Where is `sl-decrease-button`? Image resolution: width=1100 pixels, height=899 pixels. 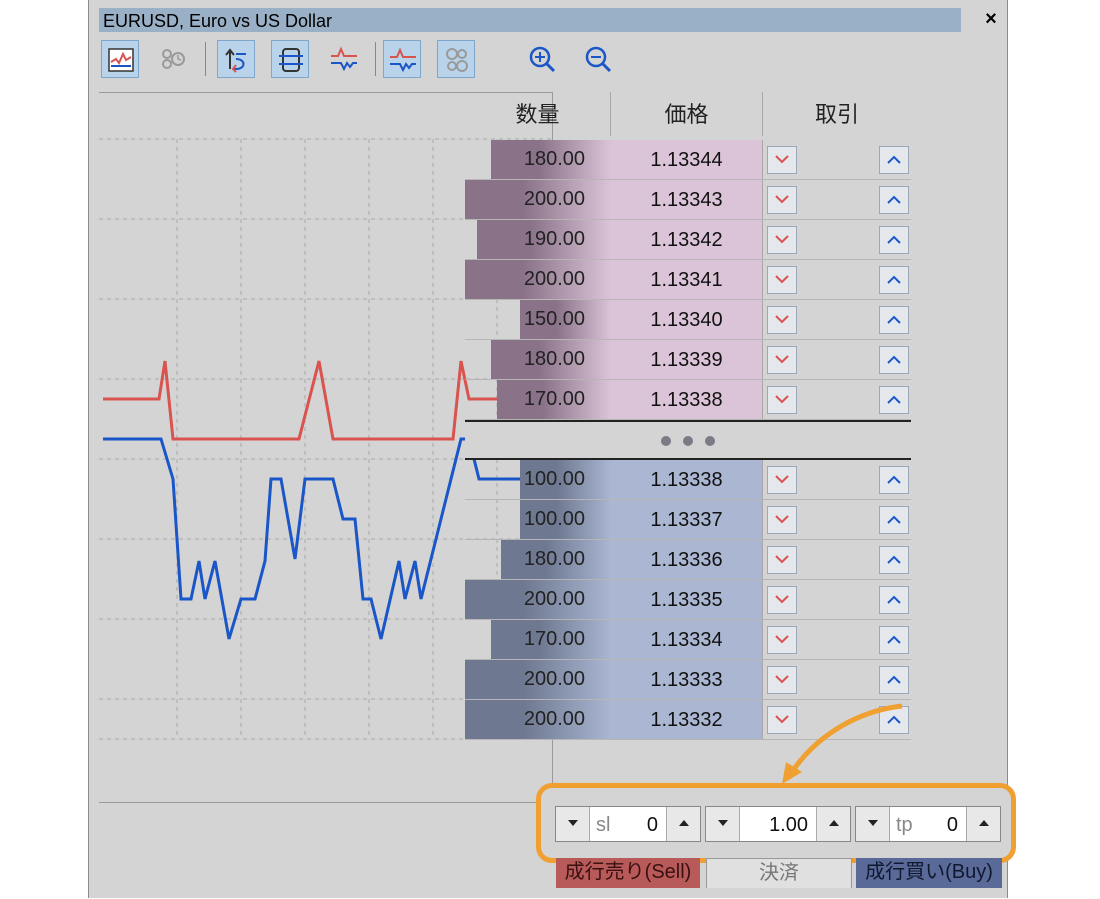 sl-decrease-button is located at coordinates (573, 824).